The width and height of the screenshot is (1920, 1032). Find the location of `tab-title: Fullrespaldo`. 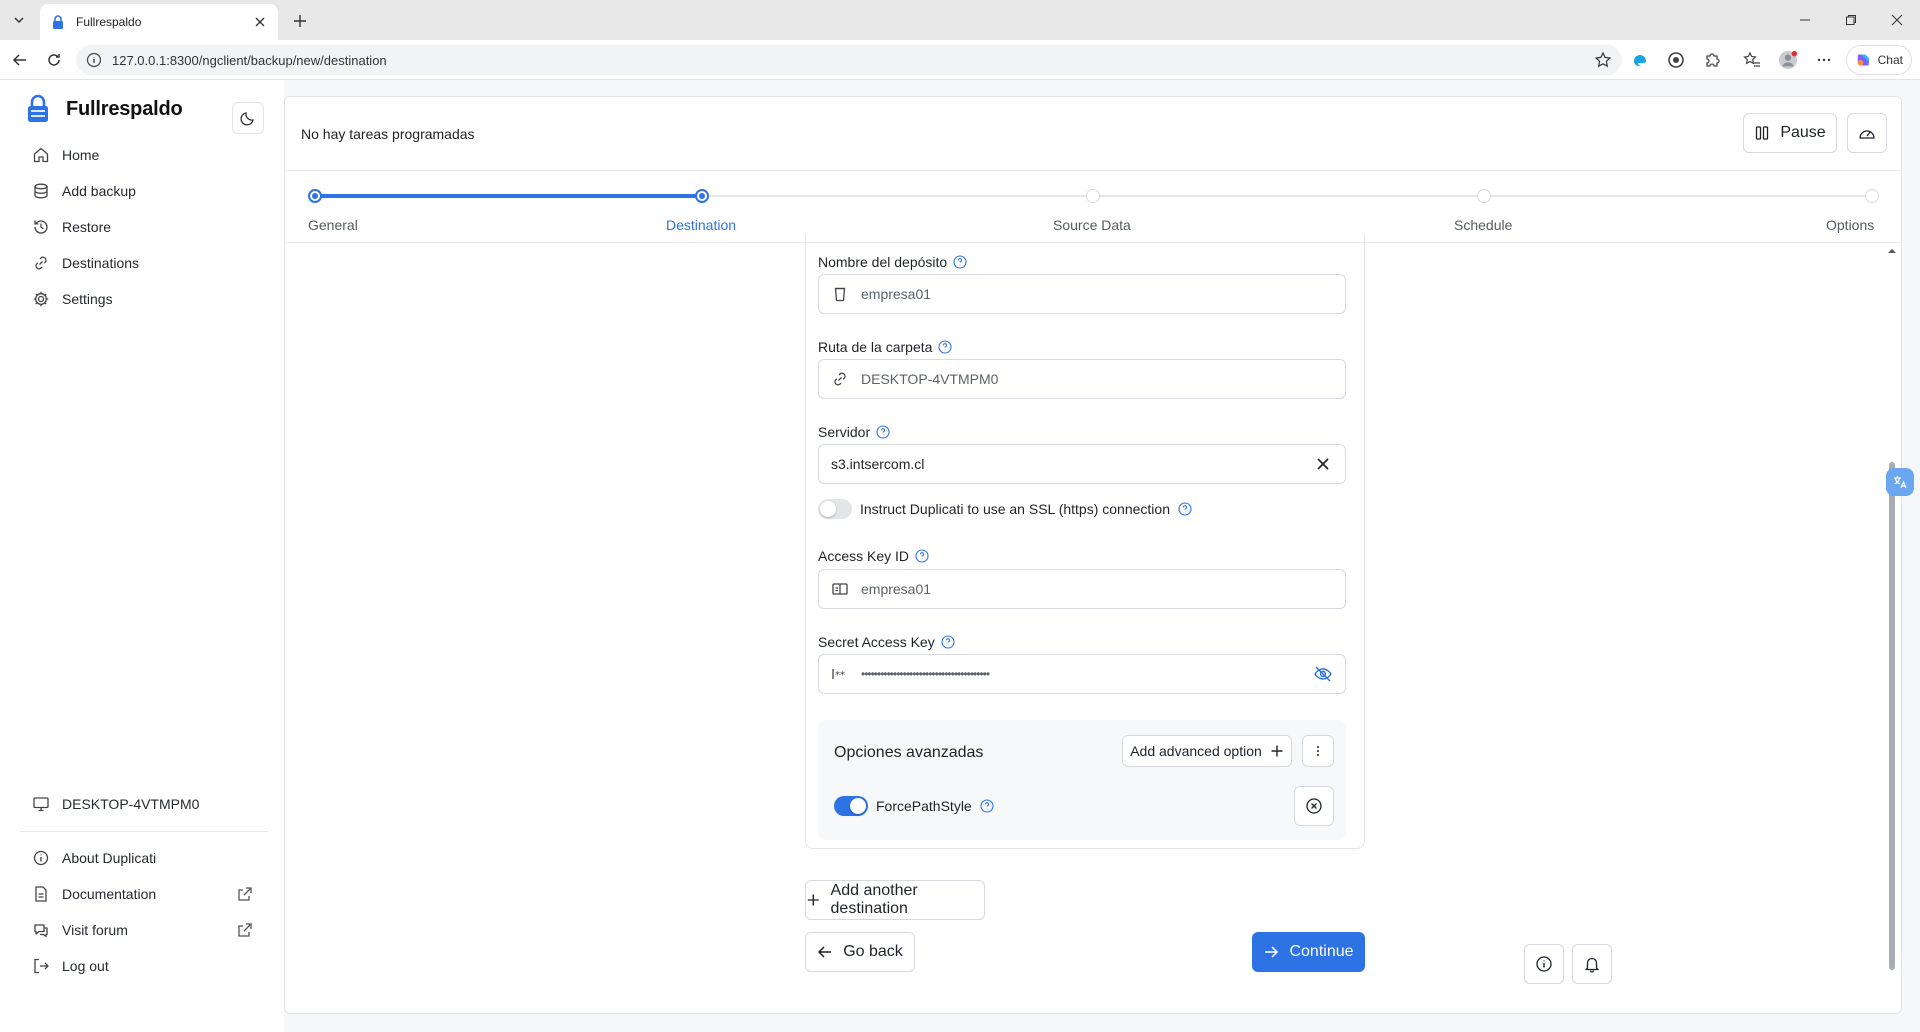

tab-title: Fullrespaldo is located at coordinates (109, 22).